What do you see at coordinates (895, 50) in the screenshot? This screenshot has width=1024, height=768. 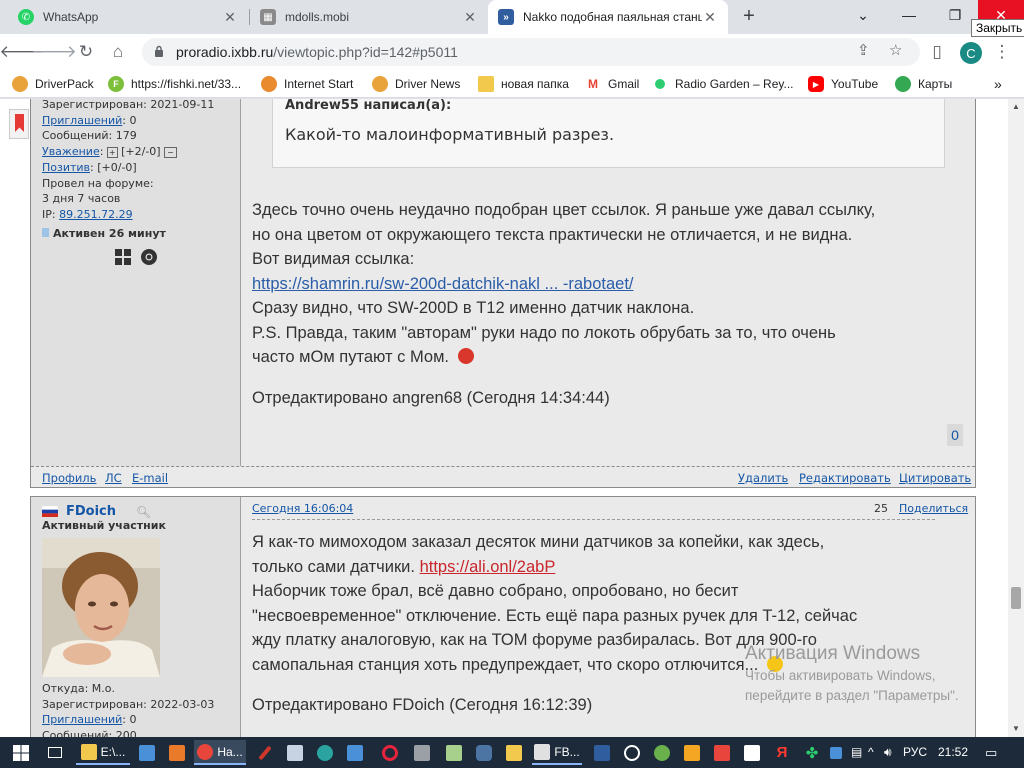 I see `star-icon: ☆` at bounding box center [895, 50].